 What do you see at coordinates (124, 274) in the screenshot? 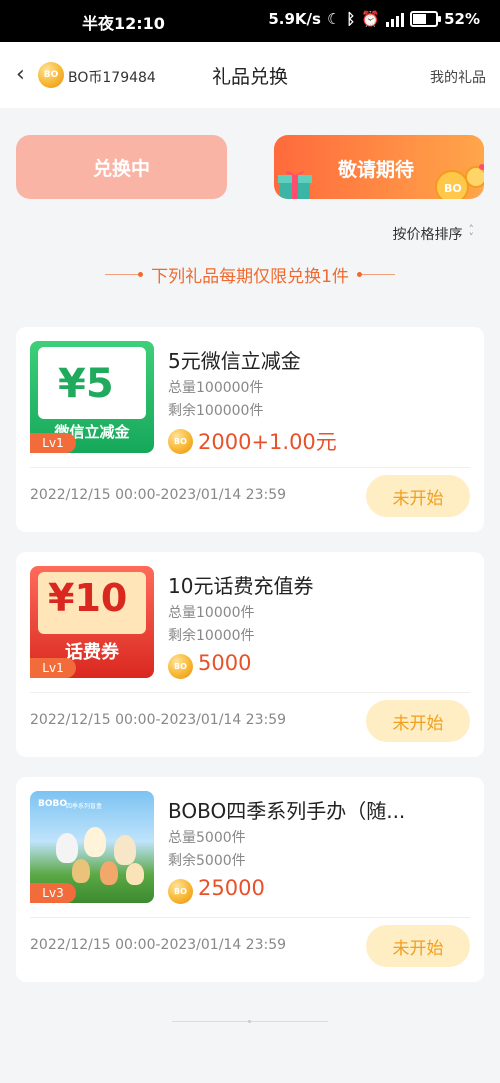
I see `notice-divider-left` at bounding box center [124, 274].